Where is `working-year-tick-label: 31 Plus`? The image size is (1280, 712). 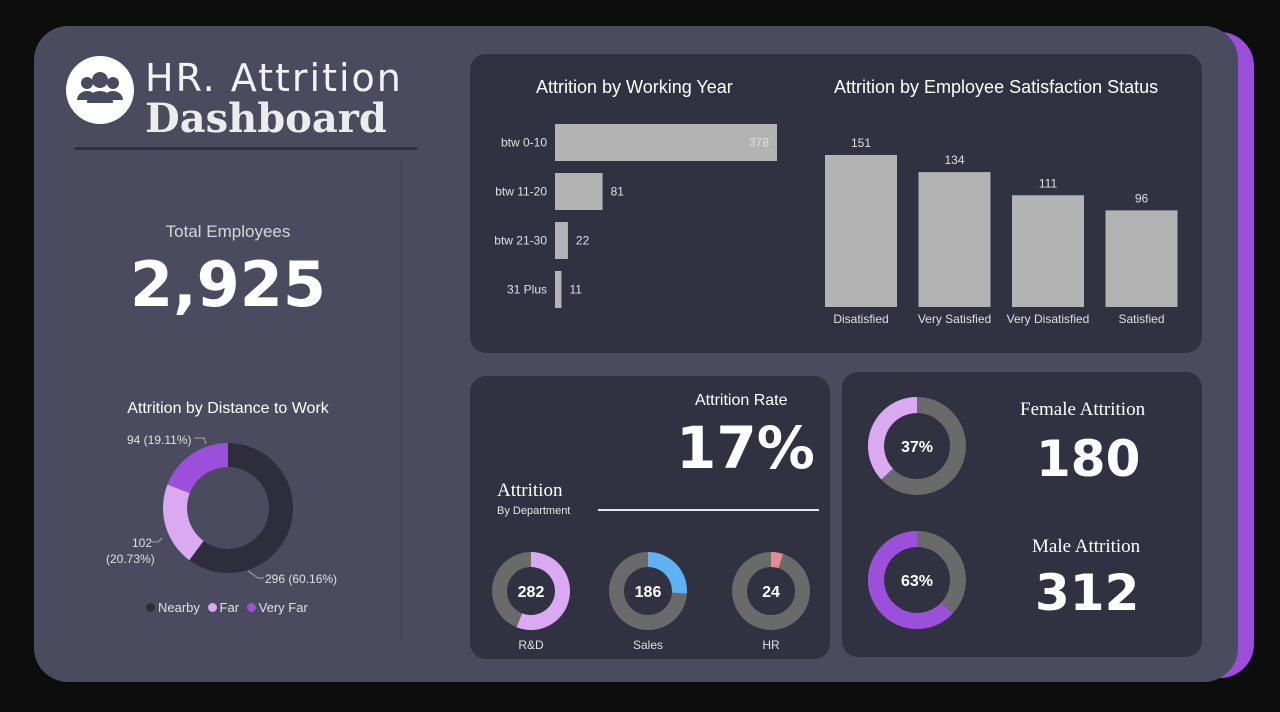 working-year-tick-label: 31 Plus is located at coordinates (527, 290).